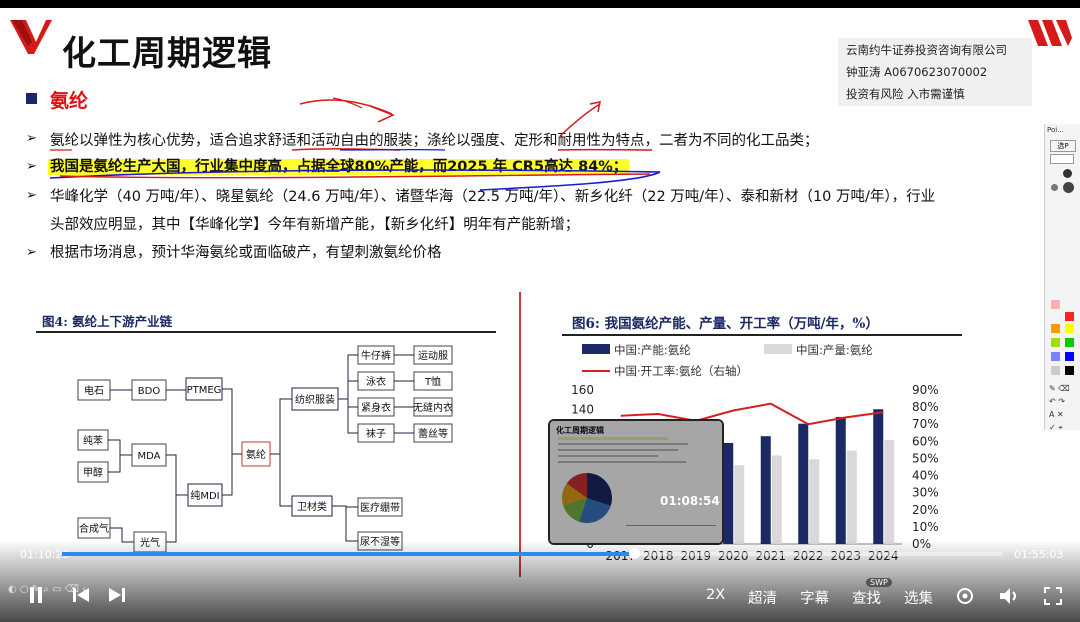  Describe the element at coordinates (1063, 146) in the screenshot. I see `toolbar-close-button: 选P` at that location.